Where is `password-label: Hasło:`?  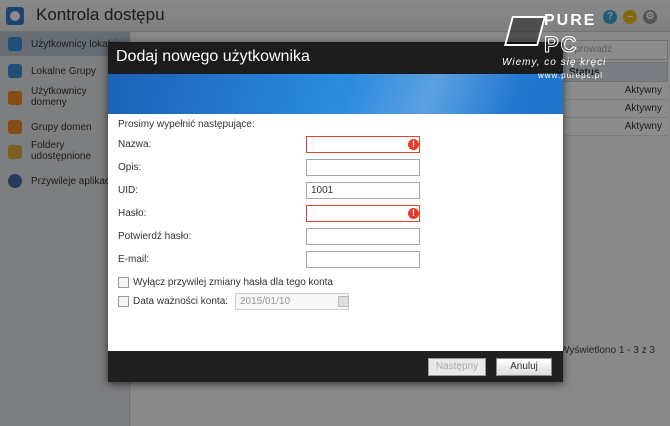
password-label: Hasło: is located at coordinates (132, 213).